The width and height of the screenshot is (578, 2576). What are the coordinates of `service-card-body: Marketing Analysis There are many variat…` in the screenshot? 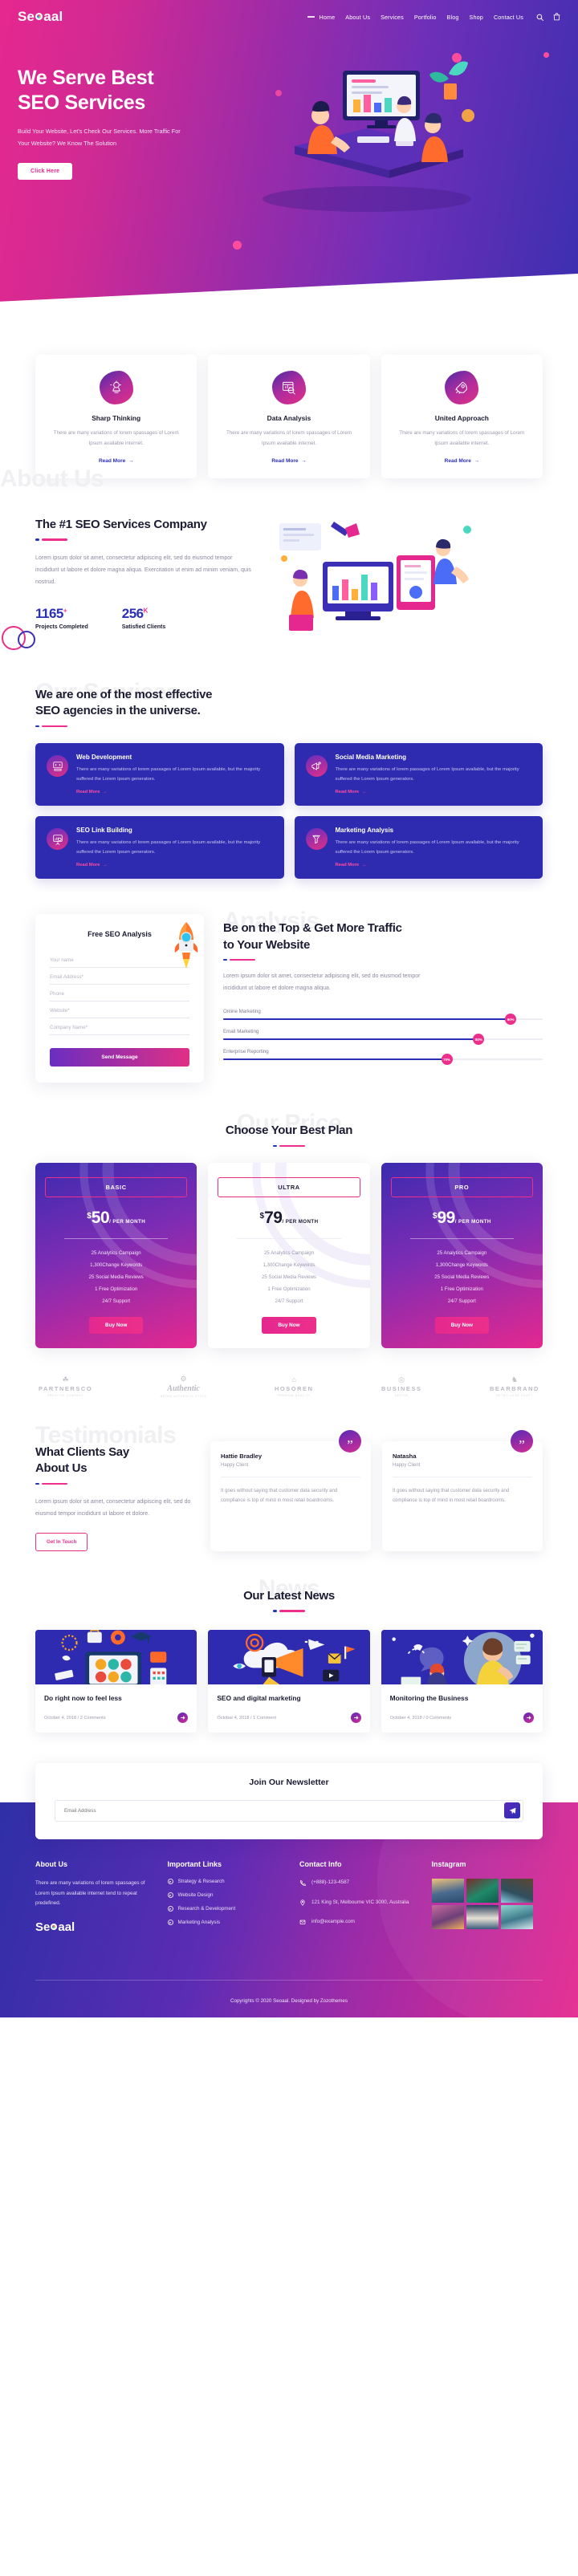 It's located at (434, 847).